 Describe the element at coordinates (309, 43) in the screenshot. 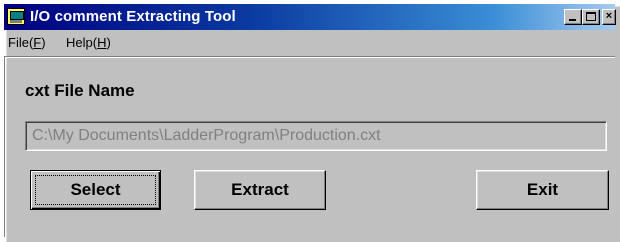

I see `menu-bar: File(F) Help(H)` at that location.